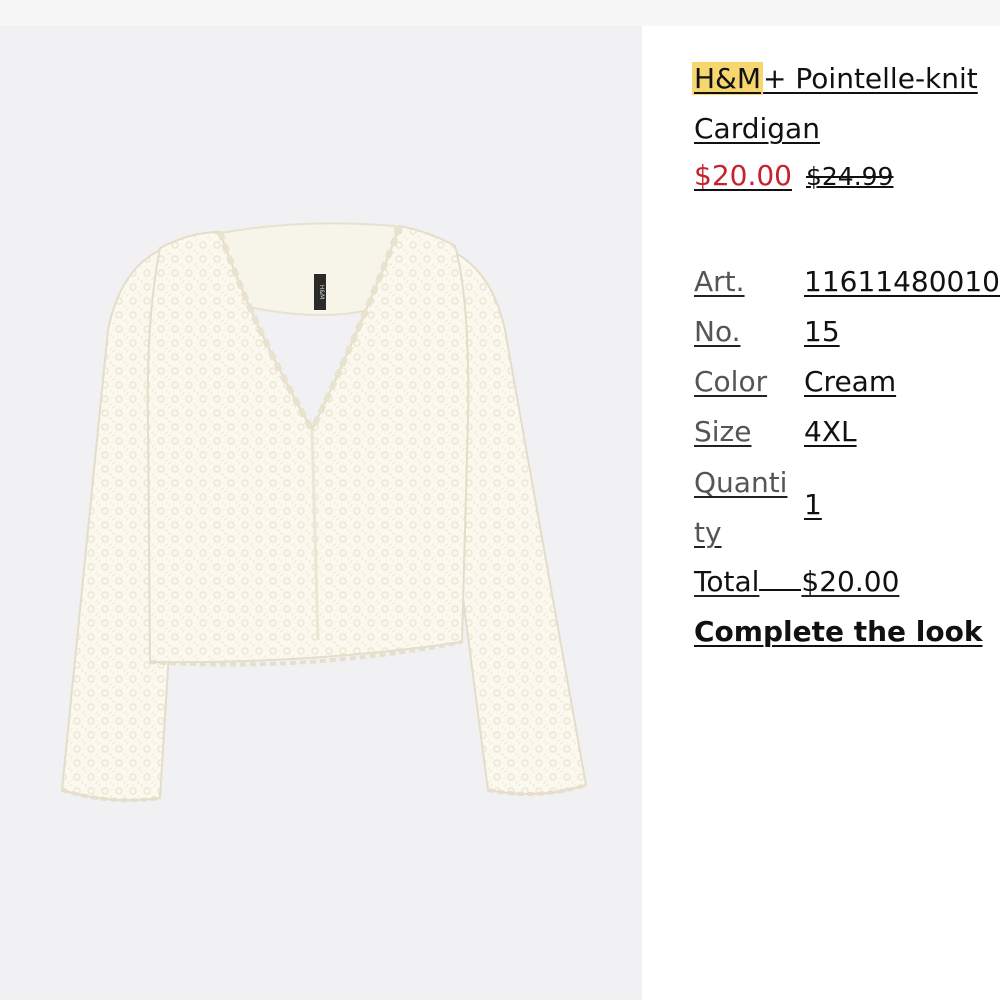 The height and width of the screenshot is (1000, 1000). Describe the element at coordinates (830, 431) in the screenshot. I see `size-value: 4XL` at that location.